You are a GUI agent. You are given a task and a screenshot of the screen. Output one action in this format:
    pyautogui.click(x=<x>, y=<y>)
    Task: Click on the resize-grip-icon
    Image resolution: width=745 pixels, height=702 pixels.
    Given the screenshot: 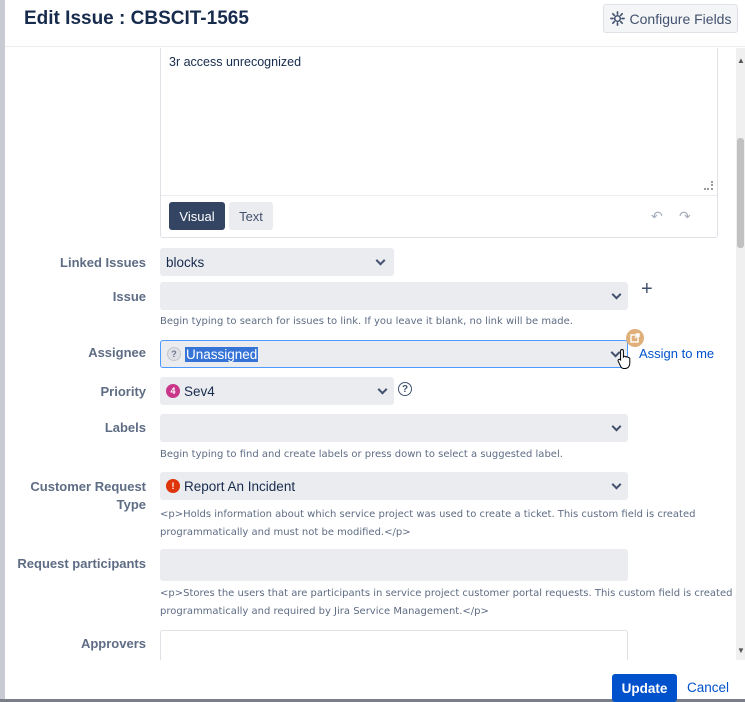 What is the action you would take?
    pyautogui.click(x=708, y=185)
    